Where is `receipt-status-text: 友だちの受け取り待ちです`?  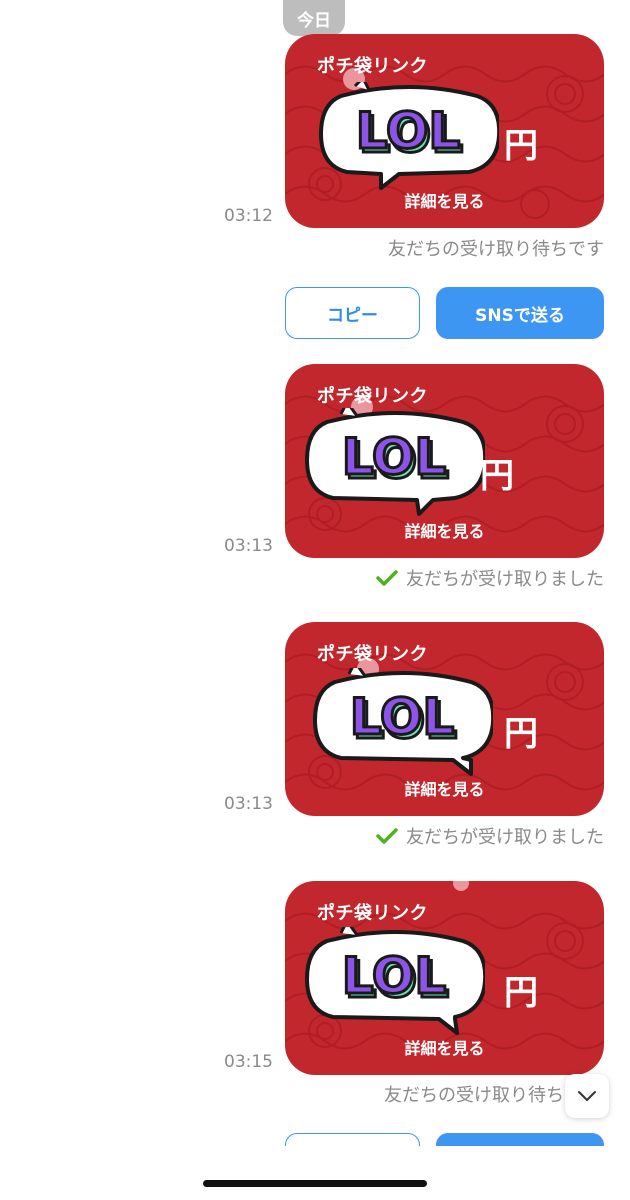 receipt-status-text: 友だちの受け取り待ちです is located at coordinates (496, 249).